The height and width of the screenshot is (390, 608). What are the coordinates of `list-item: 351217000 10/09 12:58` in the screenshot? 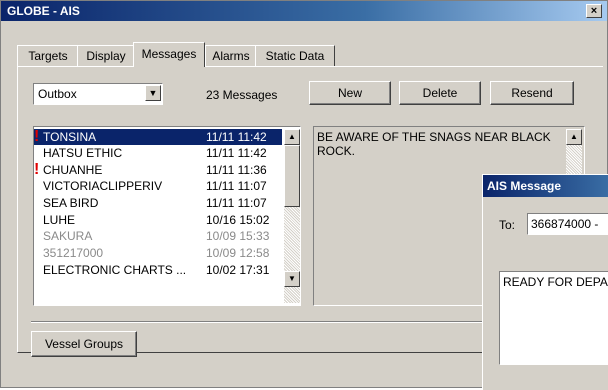 It's located at (158, 253).